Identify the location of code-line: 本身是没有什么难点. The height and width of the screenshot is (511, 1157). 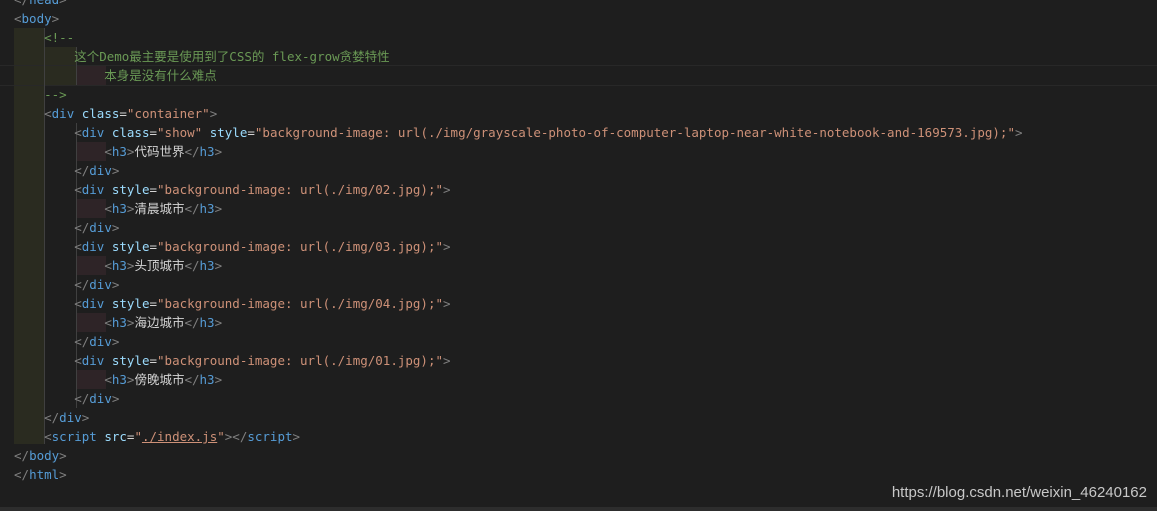
(115, 75).